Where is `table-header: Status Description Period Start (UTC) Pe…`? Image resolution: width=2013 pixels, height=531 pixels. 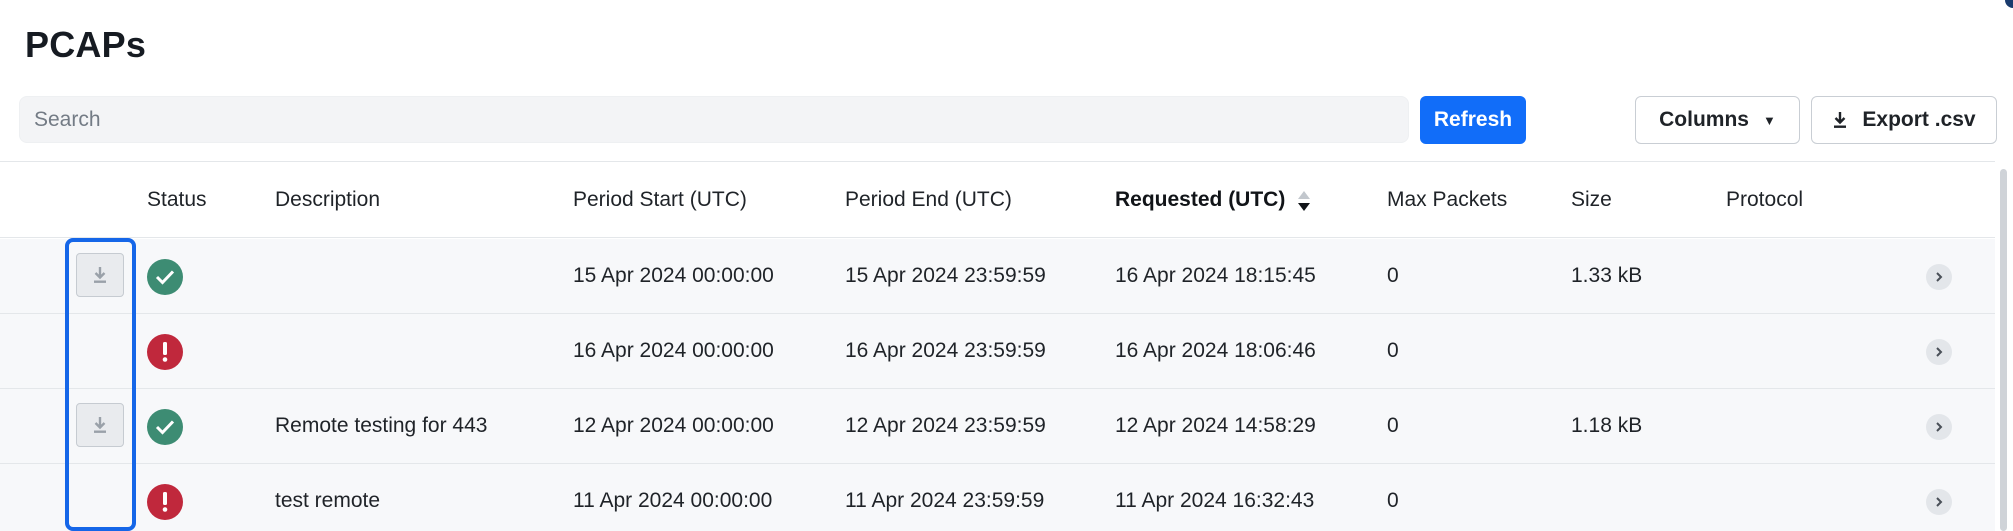 table-header: Status Description Period Start (UTC) Pe… is located at coordinates (997, 200).